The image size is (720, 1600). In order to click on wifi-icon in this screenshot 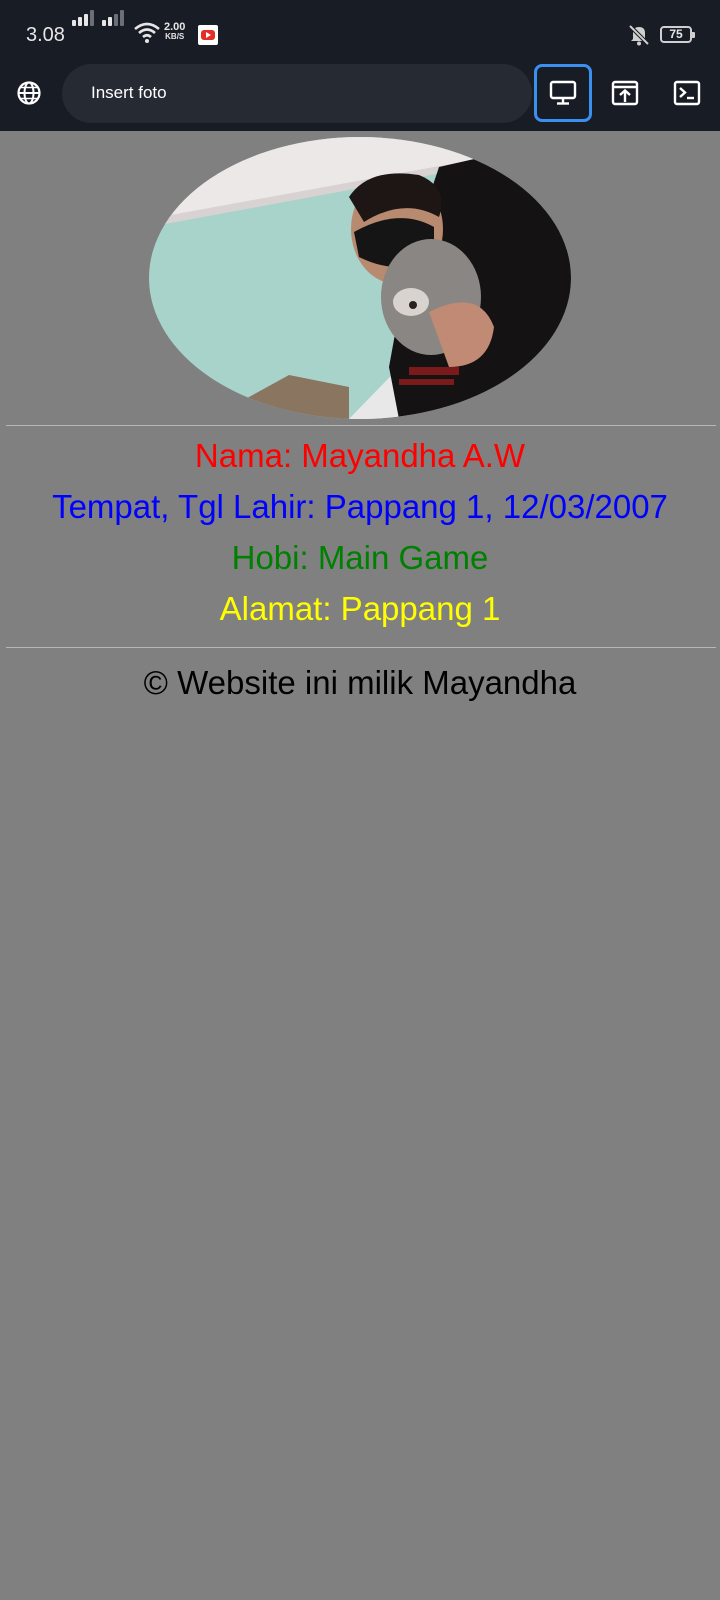, I will do `click(147, 32)`.